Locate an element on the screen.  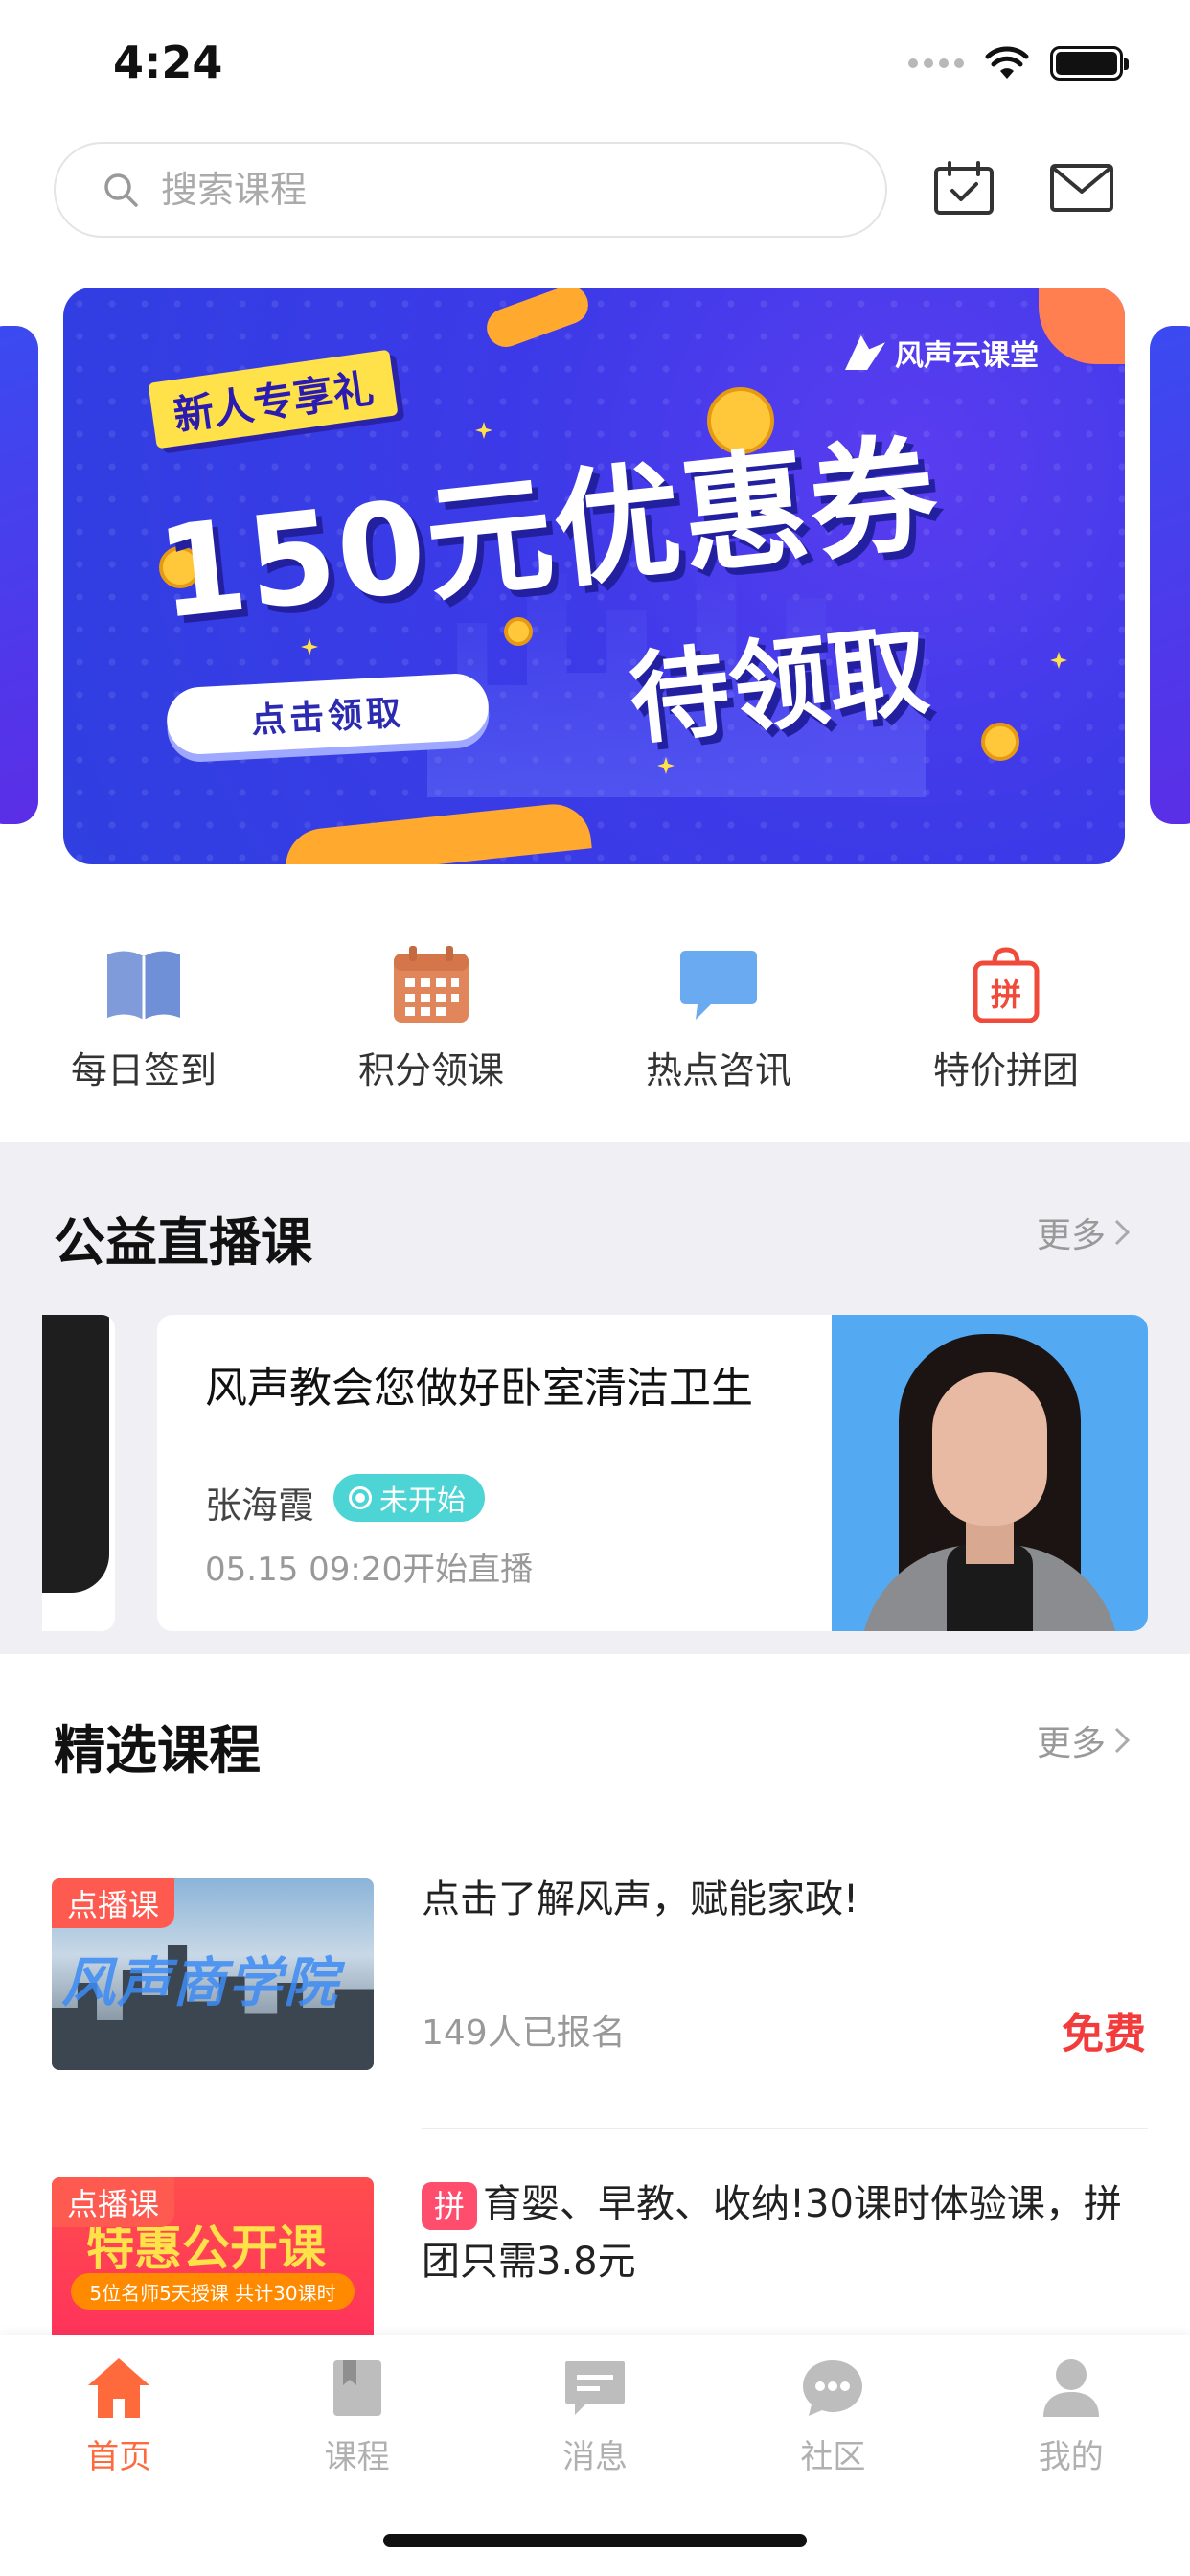
quick-nav-group-buy: 拼 特价拼团 is located at coordinates (1006, 1025).